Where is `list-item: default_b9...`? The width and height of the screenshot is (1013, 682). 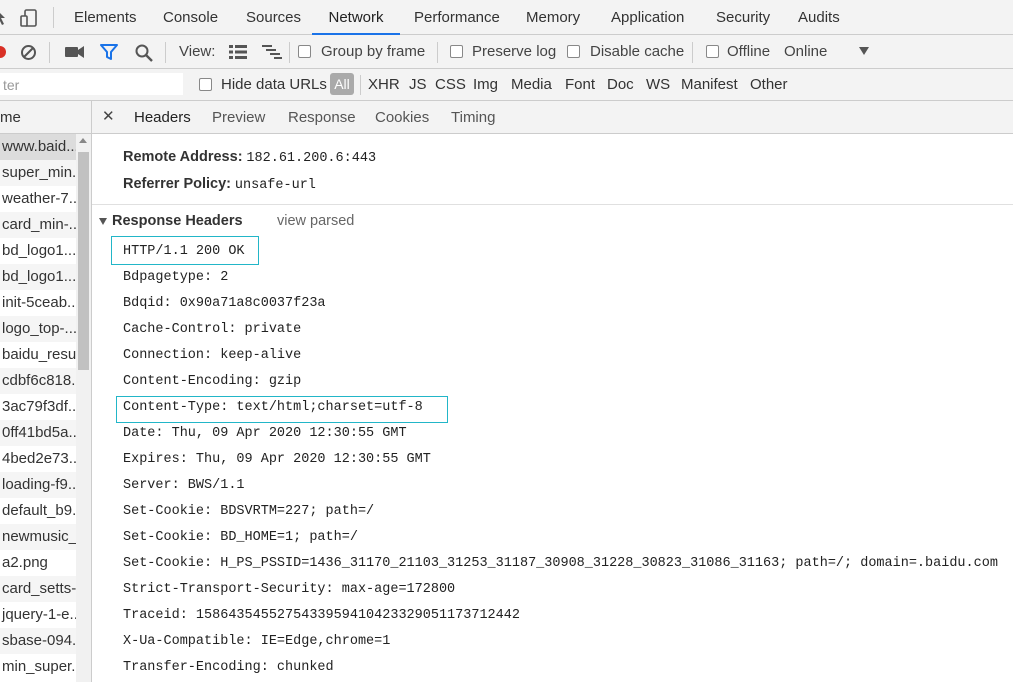 list-item: default_b9... is located at coordinates (38, 511).